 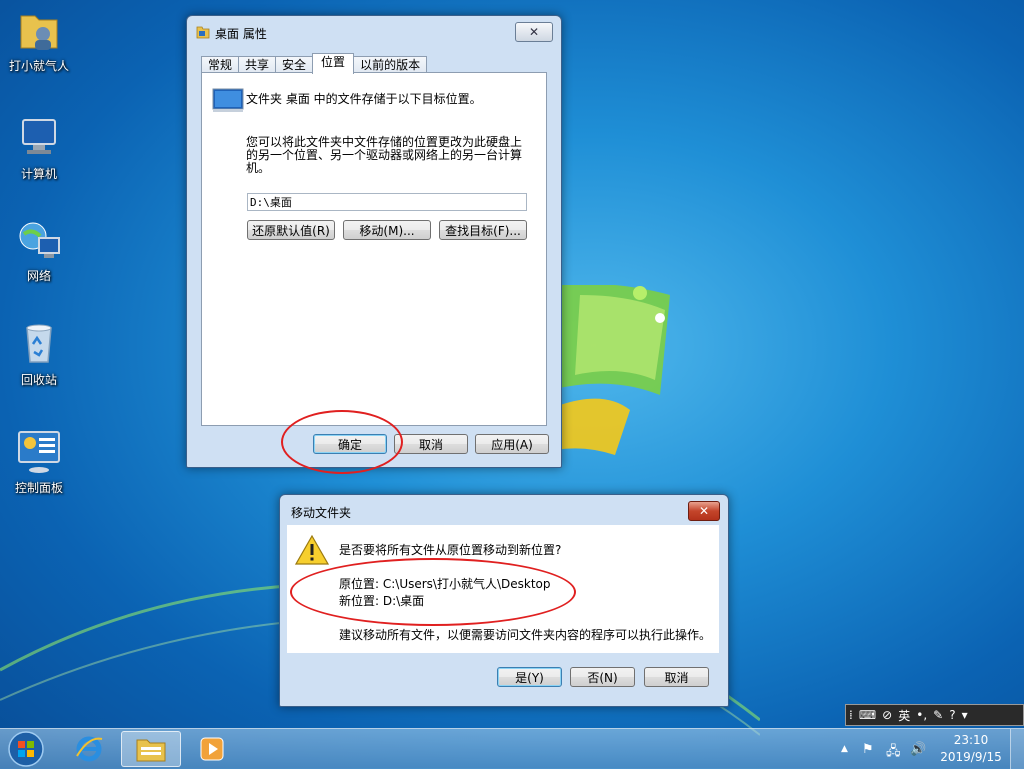 I want to click on windows-logo-icon, so click(x=26, y=749).